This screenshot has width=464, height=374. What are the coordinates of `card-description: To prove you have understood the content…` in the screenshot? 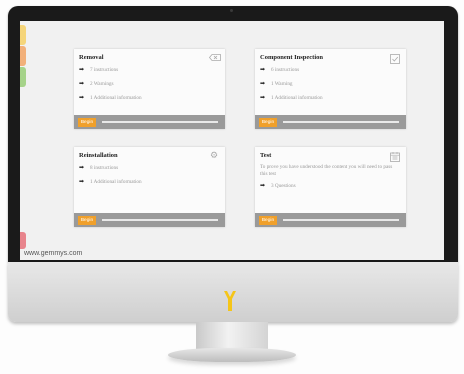 It's located at (326, 170).